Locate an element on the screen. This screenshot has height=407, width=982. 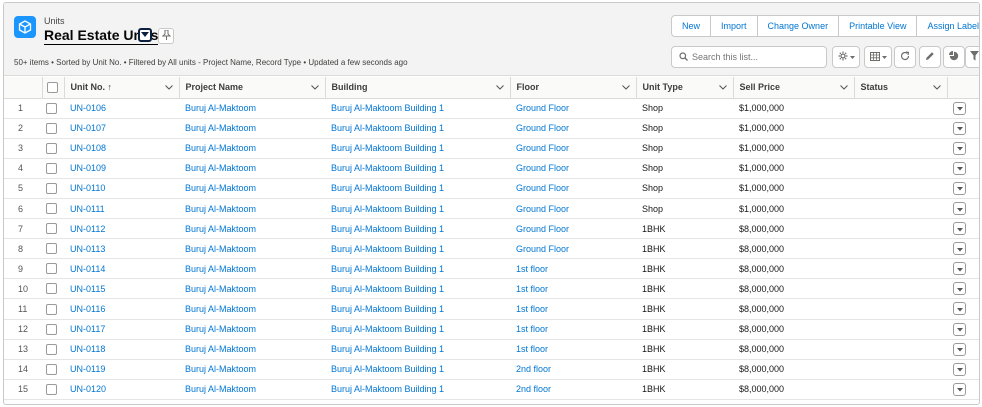
unit-no-link: UN-0115 is located at coordinates (87, 289).